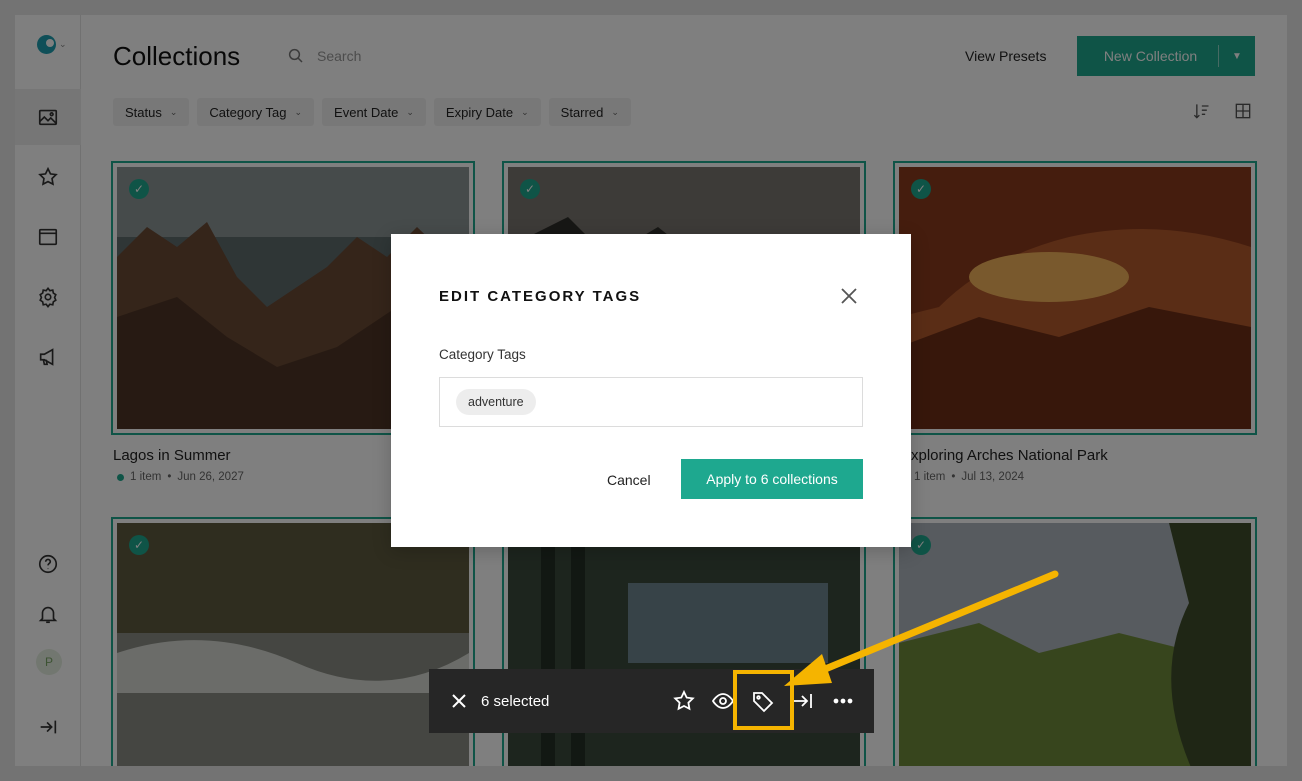  What do you see at coordinates (496, 402) in the screenshot?
I see `tag-chip: adventure` at bounding box center [496, 402].